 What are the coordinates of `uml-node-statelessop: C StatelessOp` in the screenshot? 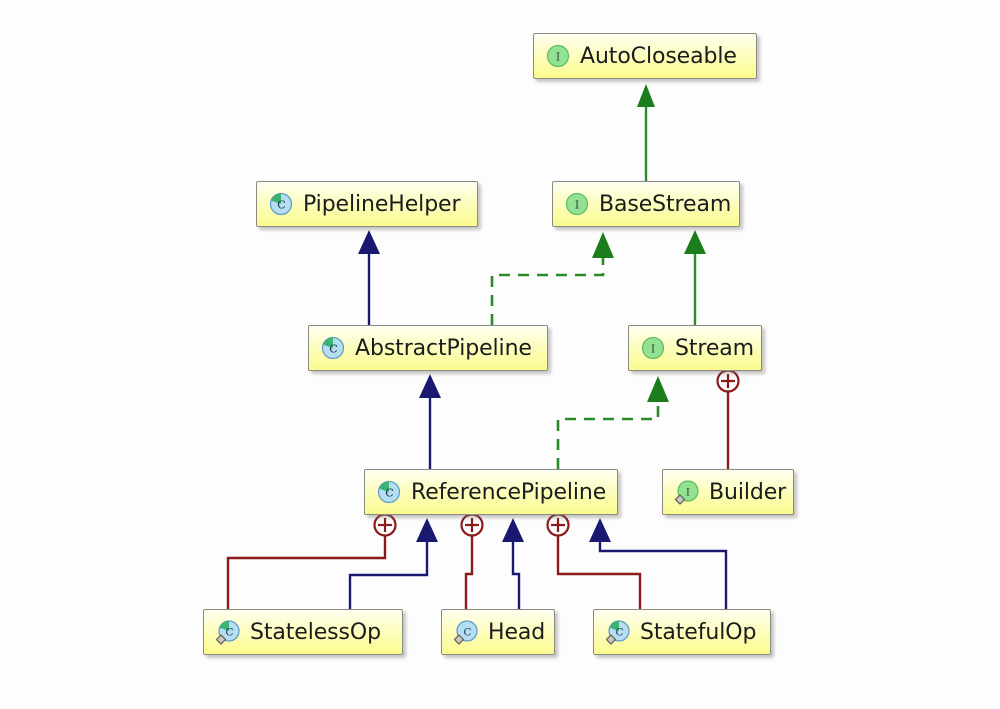 It's located at (303, 632).